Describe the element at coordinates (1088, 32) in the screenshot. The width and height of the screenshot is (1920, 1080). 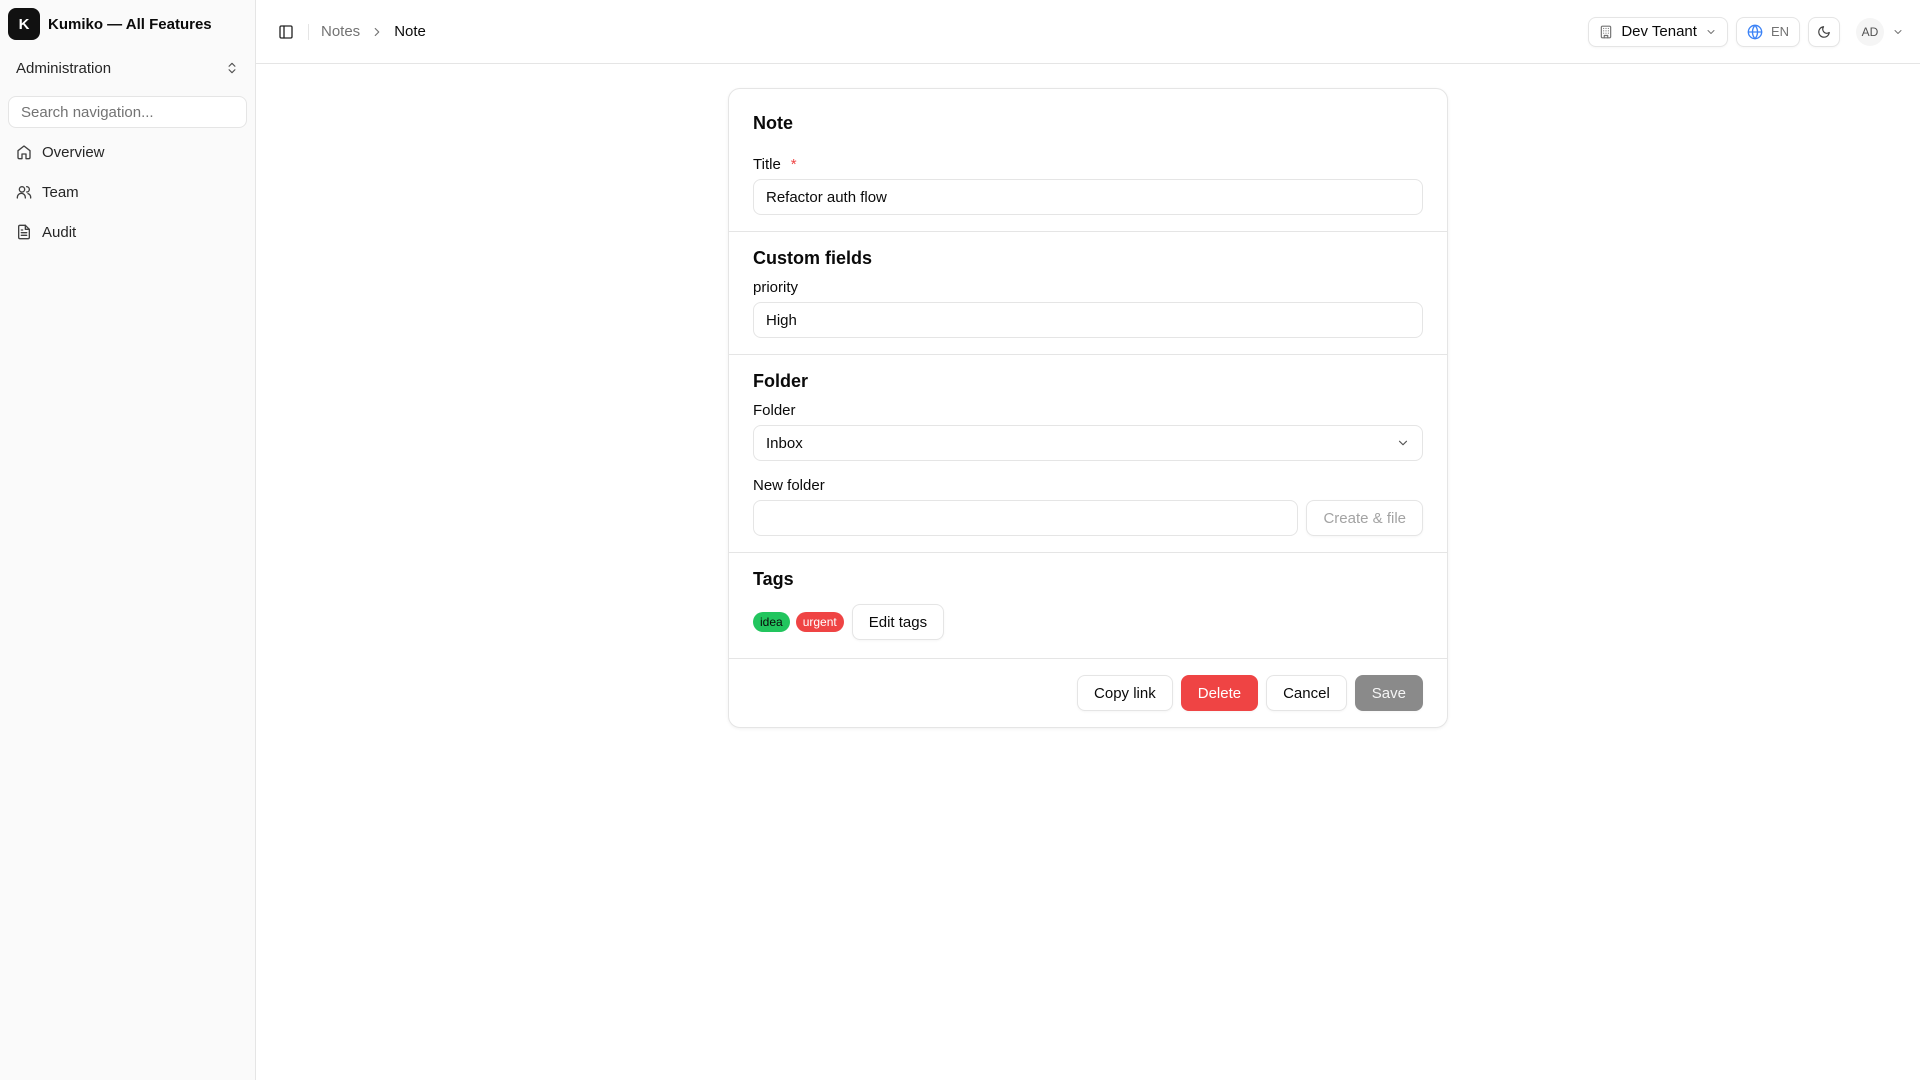
I see `top-header: Notes Note Dev Tenant EN AD` at that location.